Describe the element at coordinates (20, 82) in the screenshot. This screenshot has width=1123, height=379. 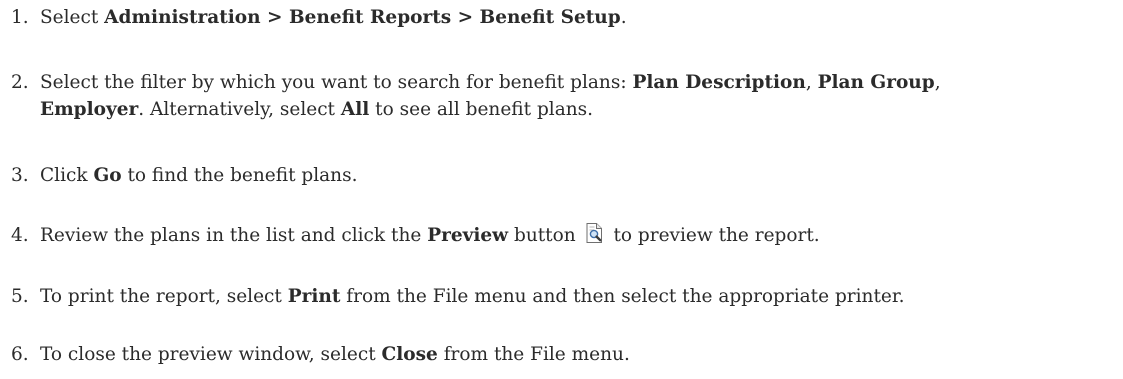
I see `step-number: 2.` at that location.